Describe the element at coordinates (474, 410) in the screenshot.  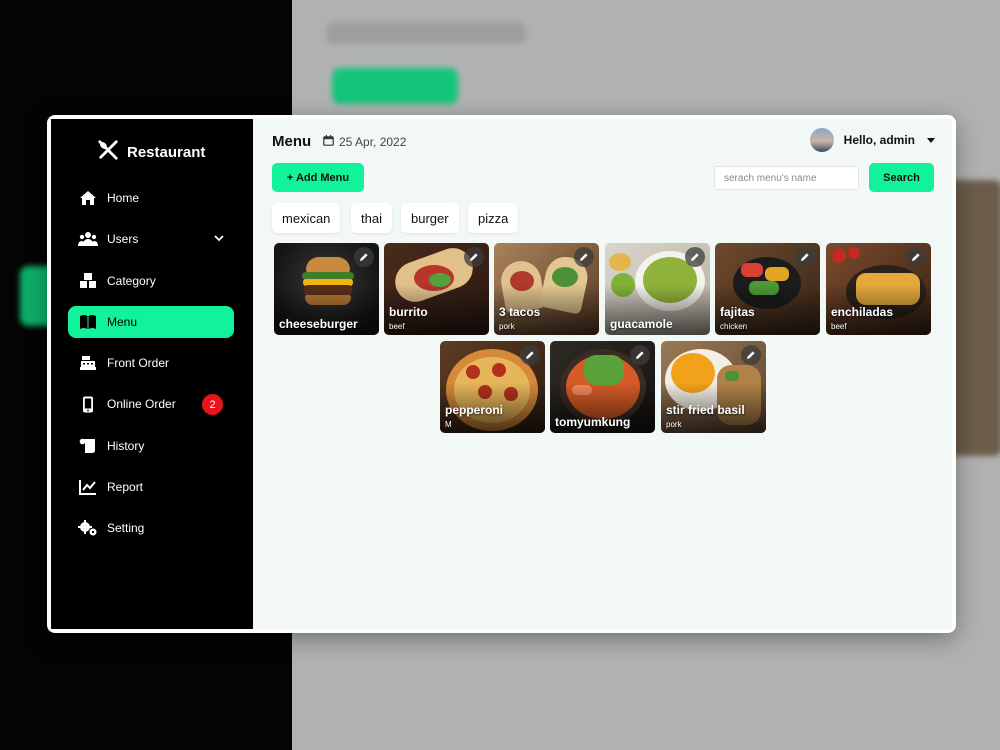
I see `menu-item-name: pepperoni` at that location.